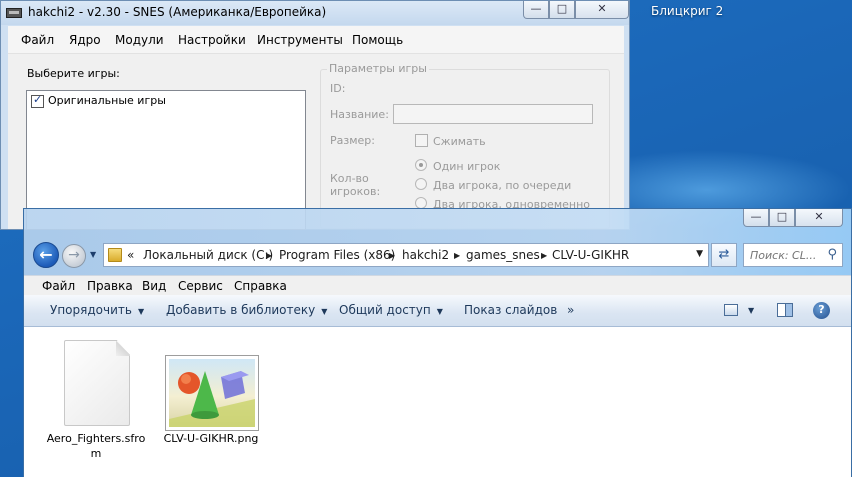 The height and width of the screenshot is (477, 852). I want to click on hakchi-minimize-button: —, so click(536, 10).